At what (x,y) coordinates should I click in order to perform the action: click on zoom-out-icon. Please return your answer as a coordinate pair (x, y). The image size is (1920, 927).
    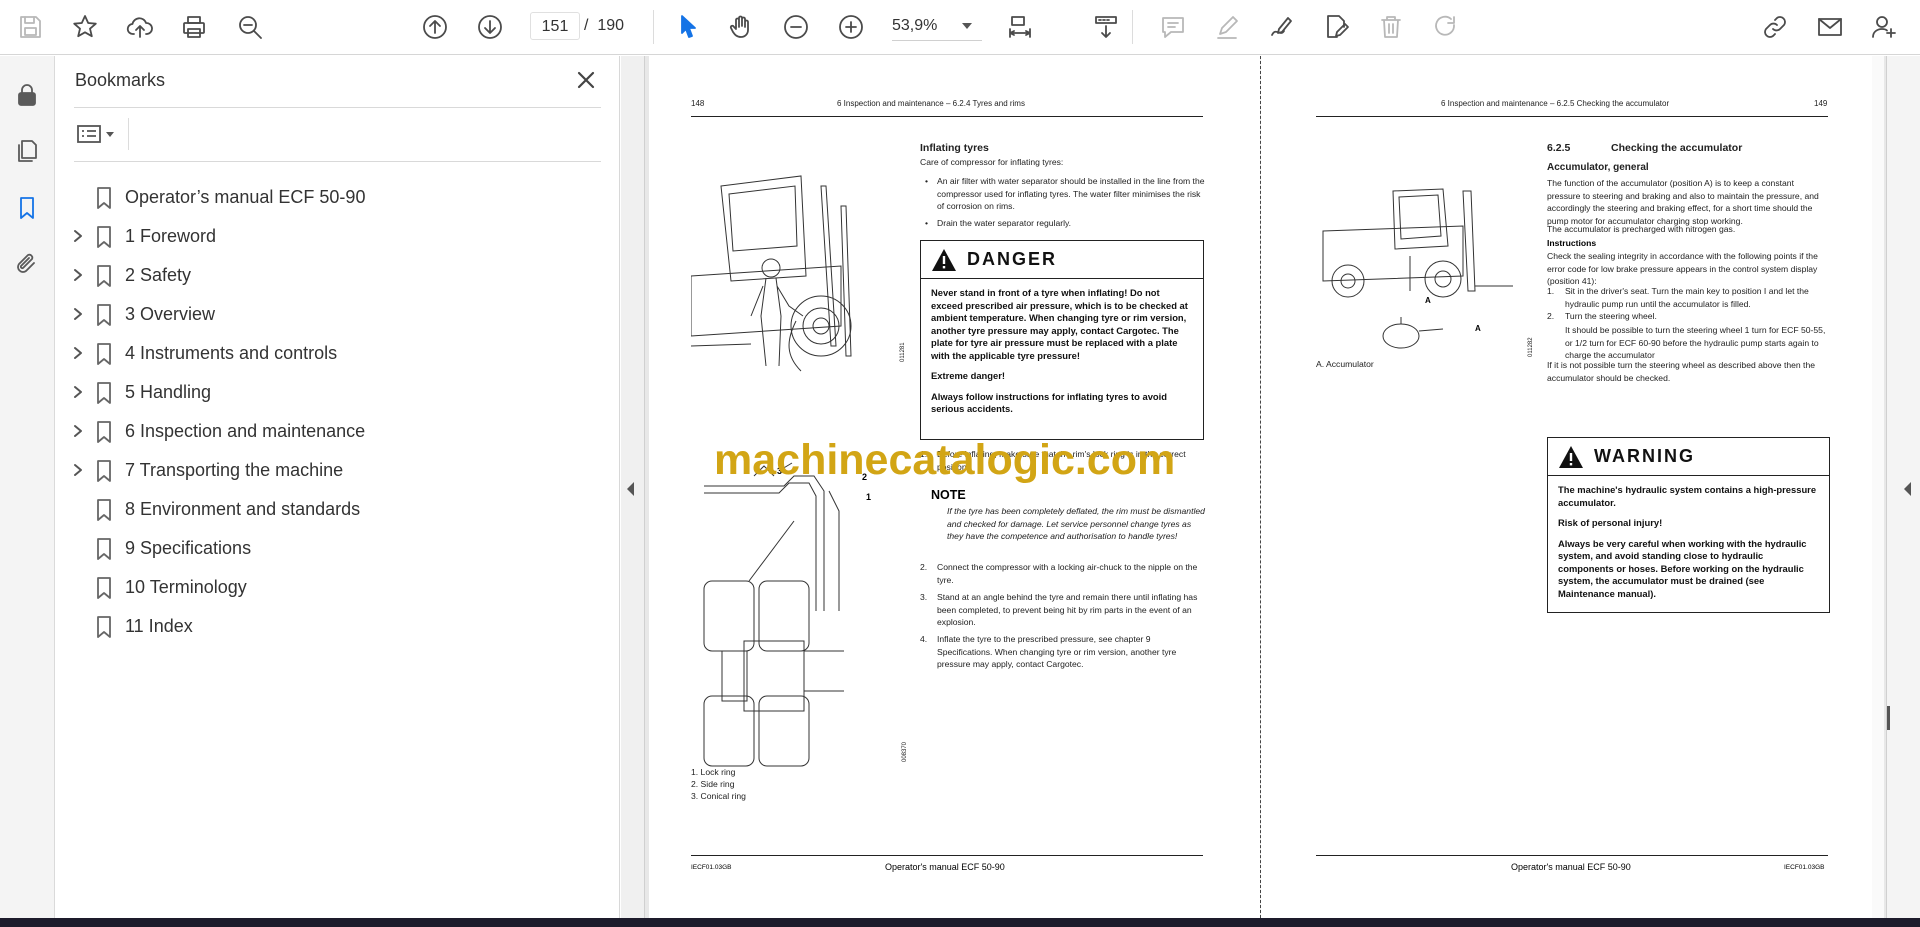
    Looking at the image, I should click on (796, 27).